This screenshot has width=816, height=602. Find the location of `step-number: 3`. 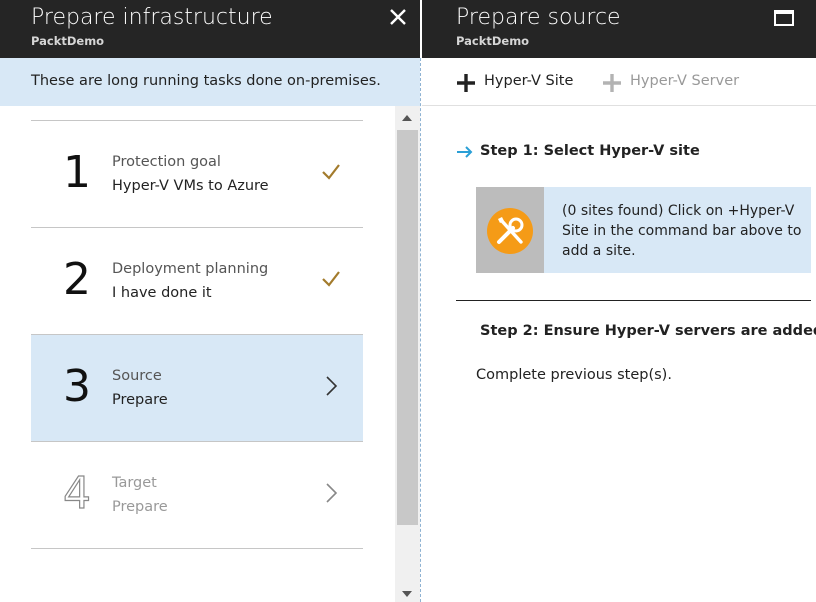

step-number: 3 is located at coordinates (77, 386).